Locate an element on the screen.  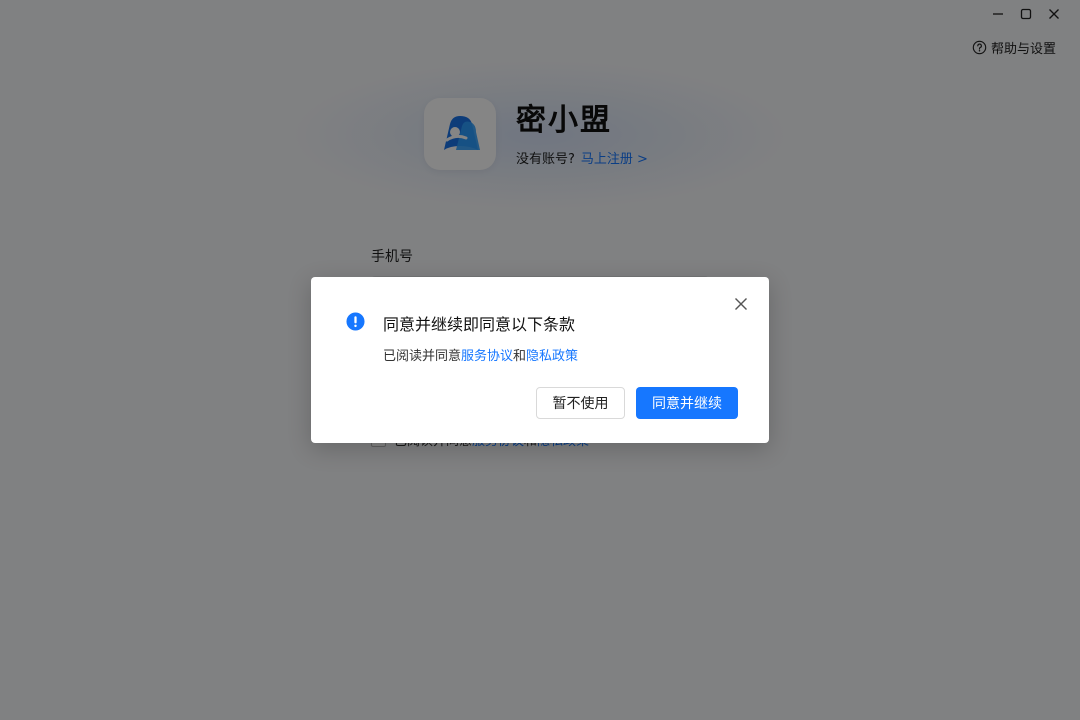
dialog-and-text: 和 is located at coordinates (520, 356).